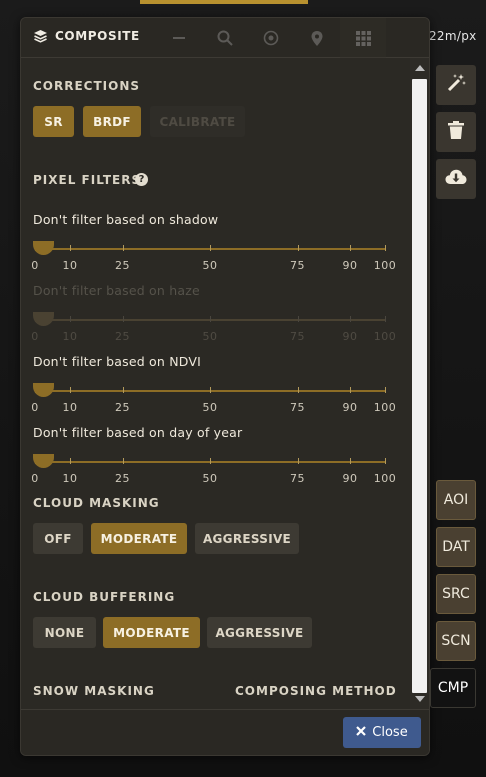  What do you see at coordinates (453, 36) in the screenshot?
I see `scale-readout: 22m/px` at bounding box center [453, 36].